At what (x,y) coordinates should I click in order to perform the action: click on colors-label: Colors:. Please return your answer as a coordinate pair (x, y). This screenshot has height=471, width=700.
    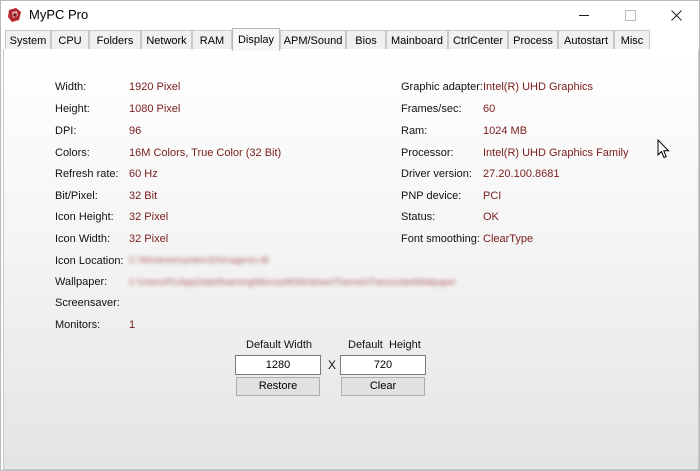
    Looking at the image, I should click on (72, 153).